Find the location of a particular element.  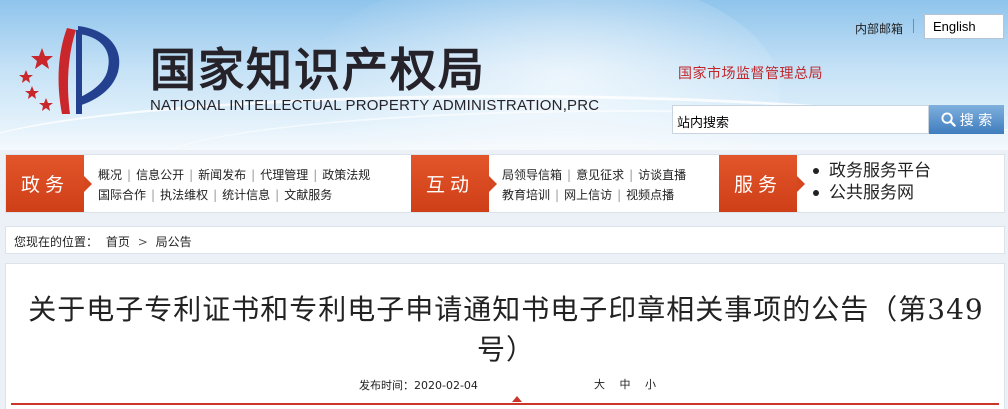

publish-date: 2020-02-04 is located at coordinates (446, 385).